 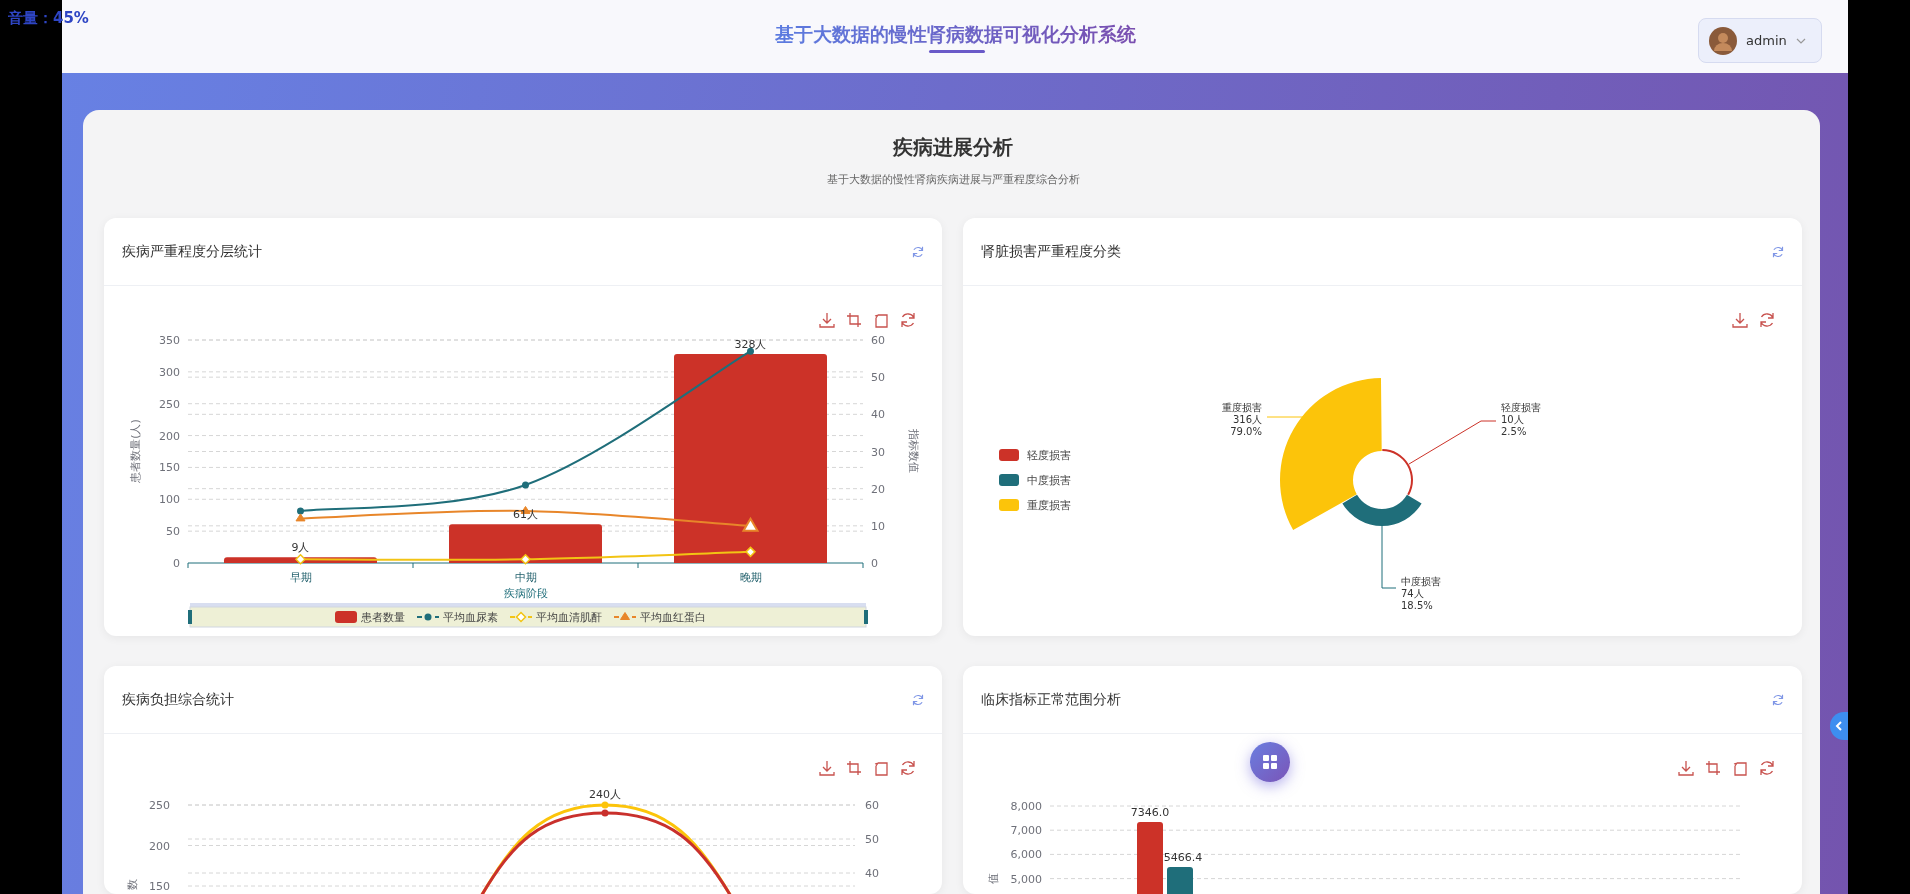 What do you see at coordinates (1049, 455) in the screenshot?
I see `legend-label: 轻度损害` at bounding box center [1049, 455].